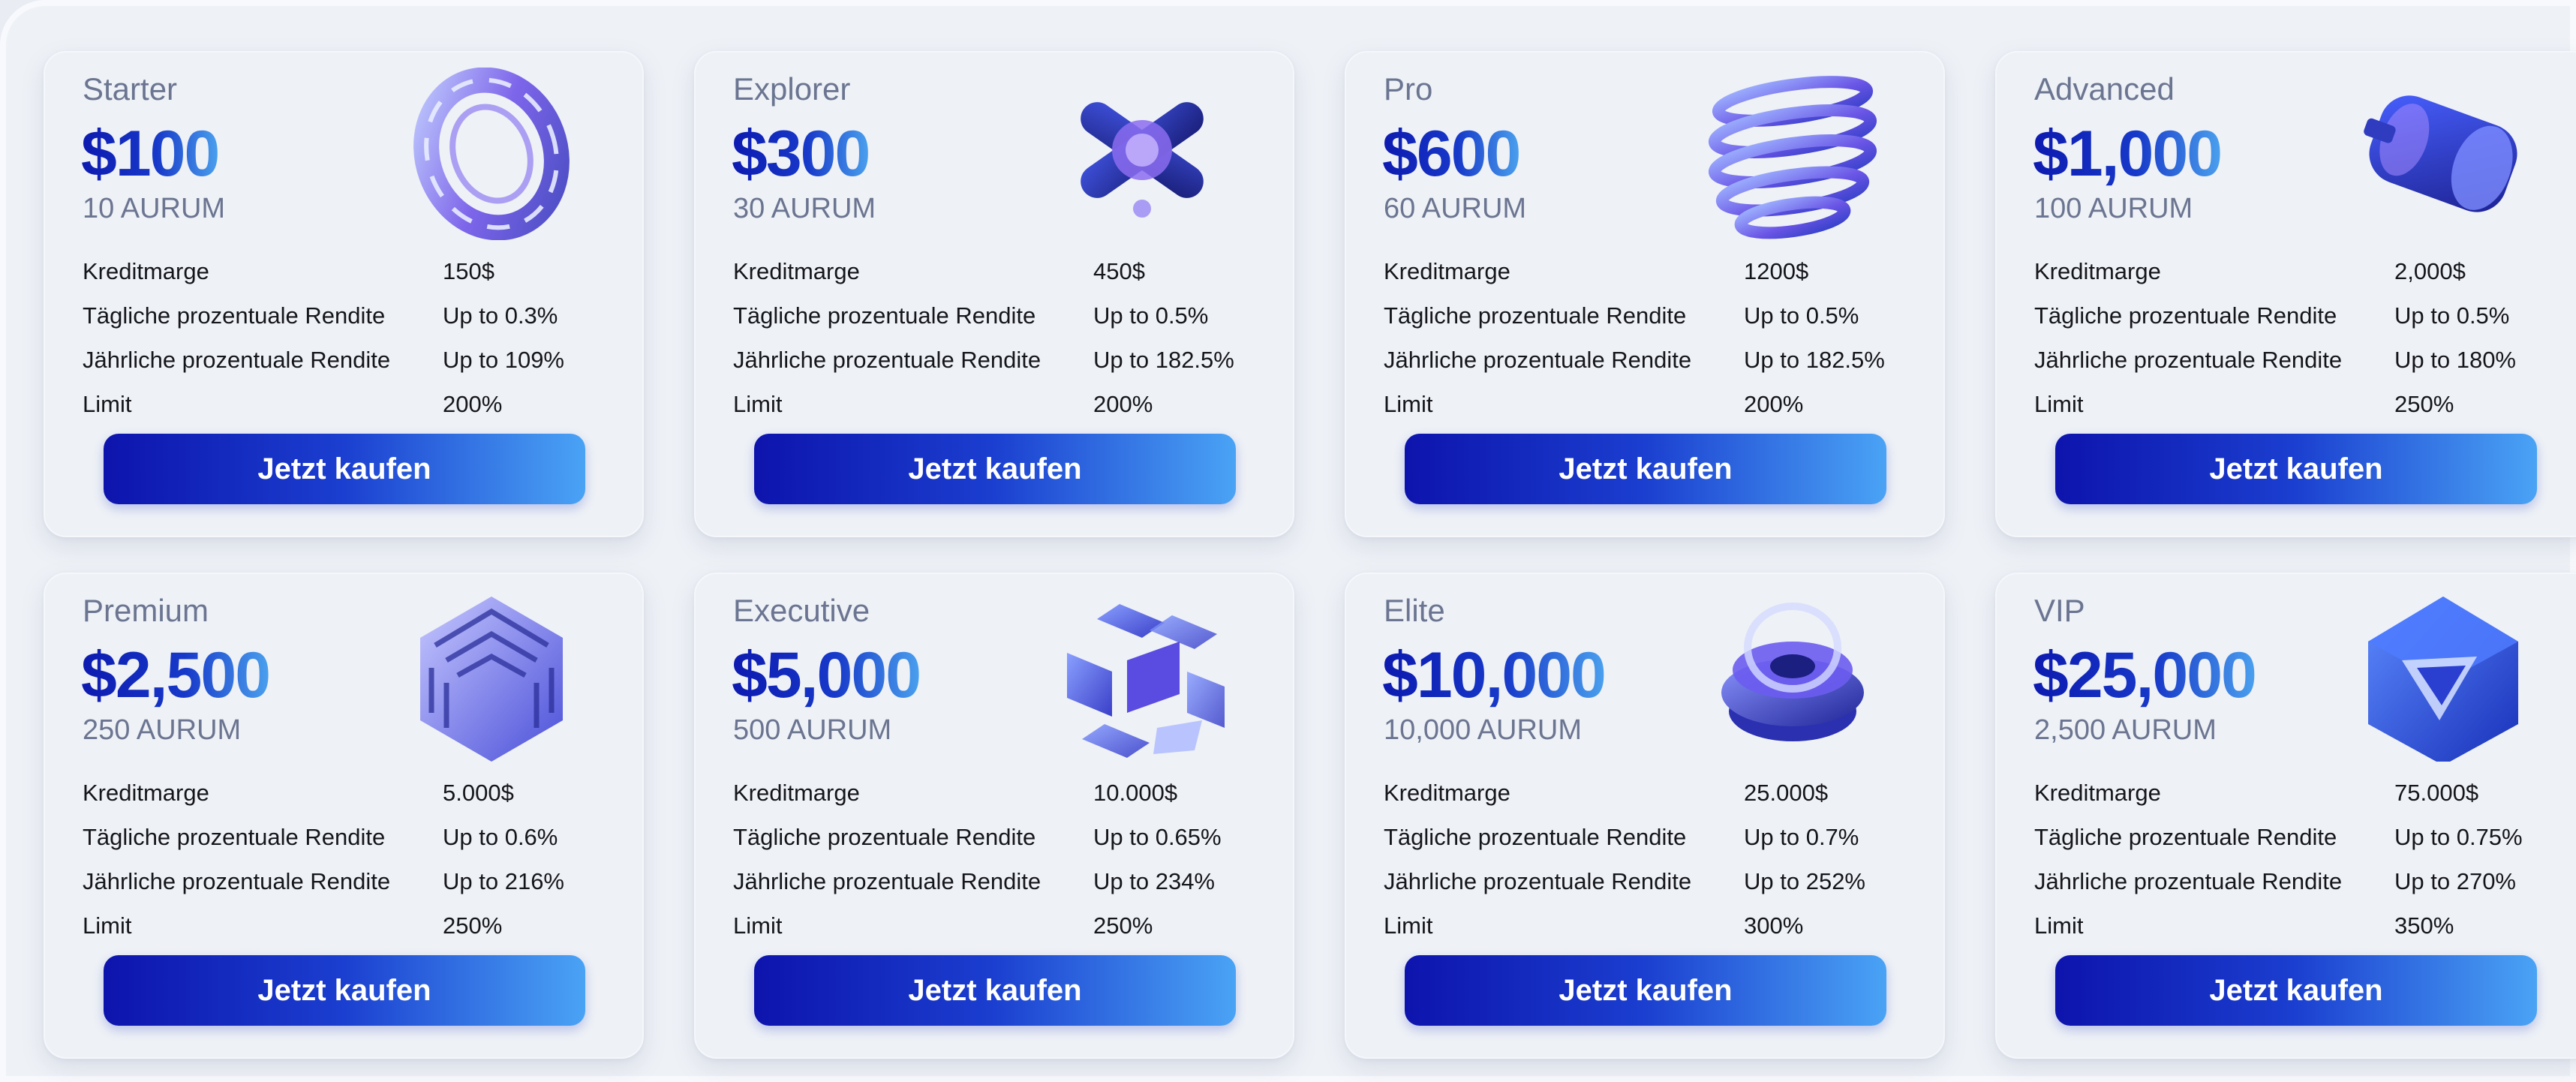 The width and height of the screenshot is (2576, 1082). I want to click on plan-tokens: 30 AURUM, so click(804, 208).